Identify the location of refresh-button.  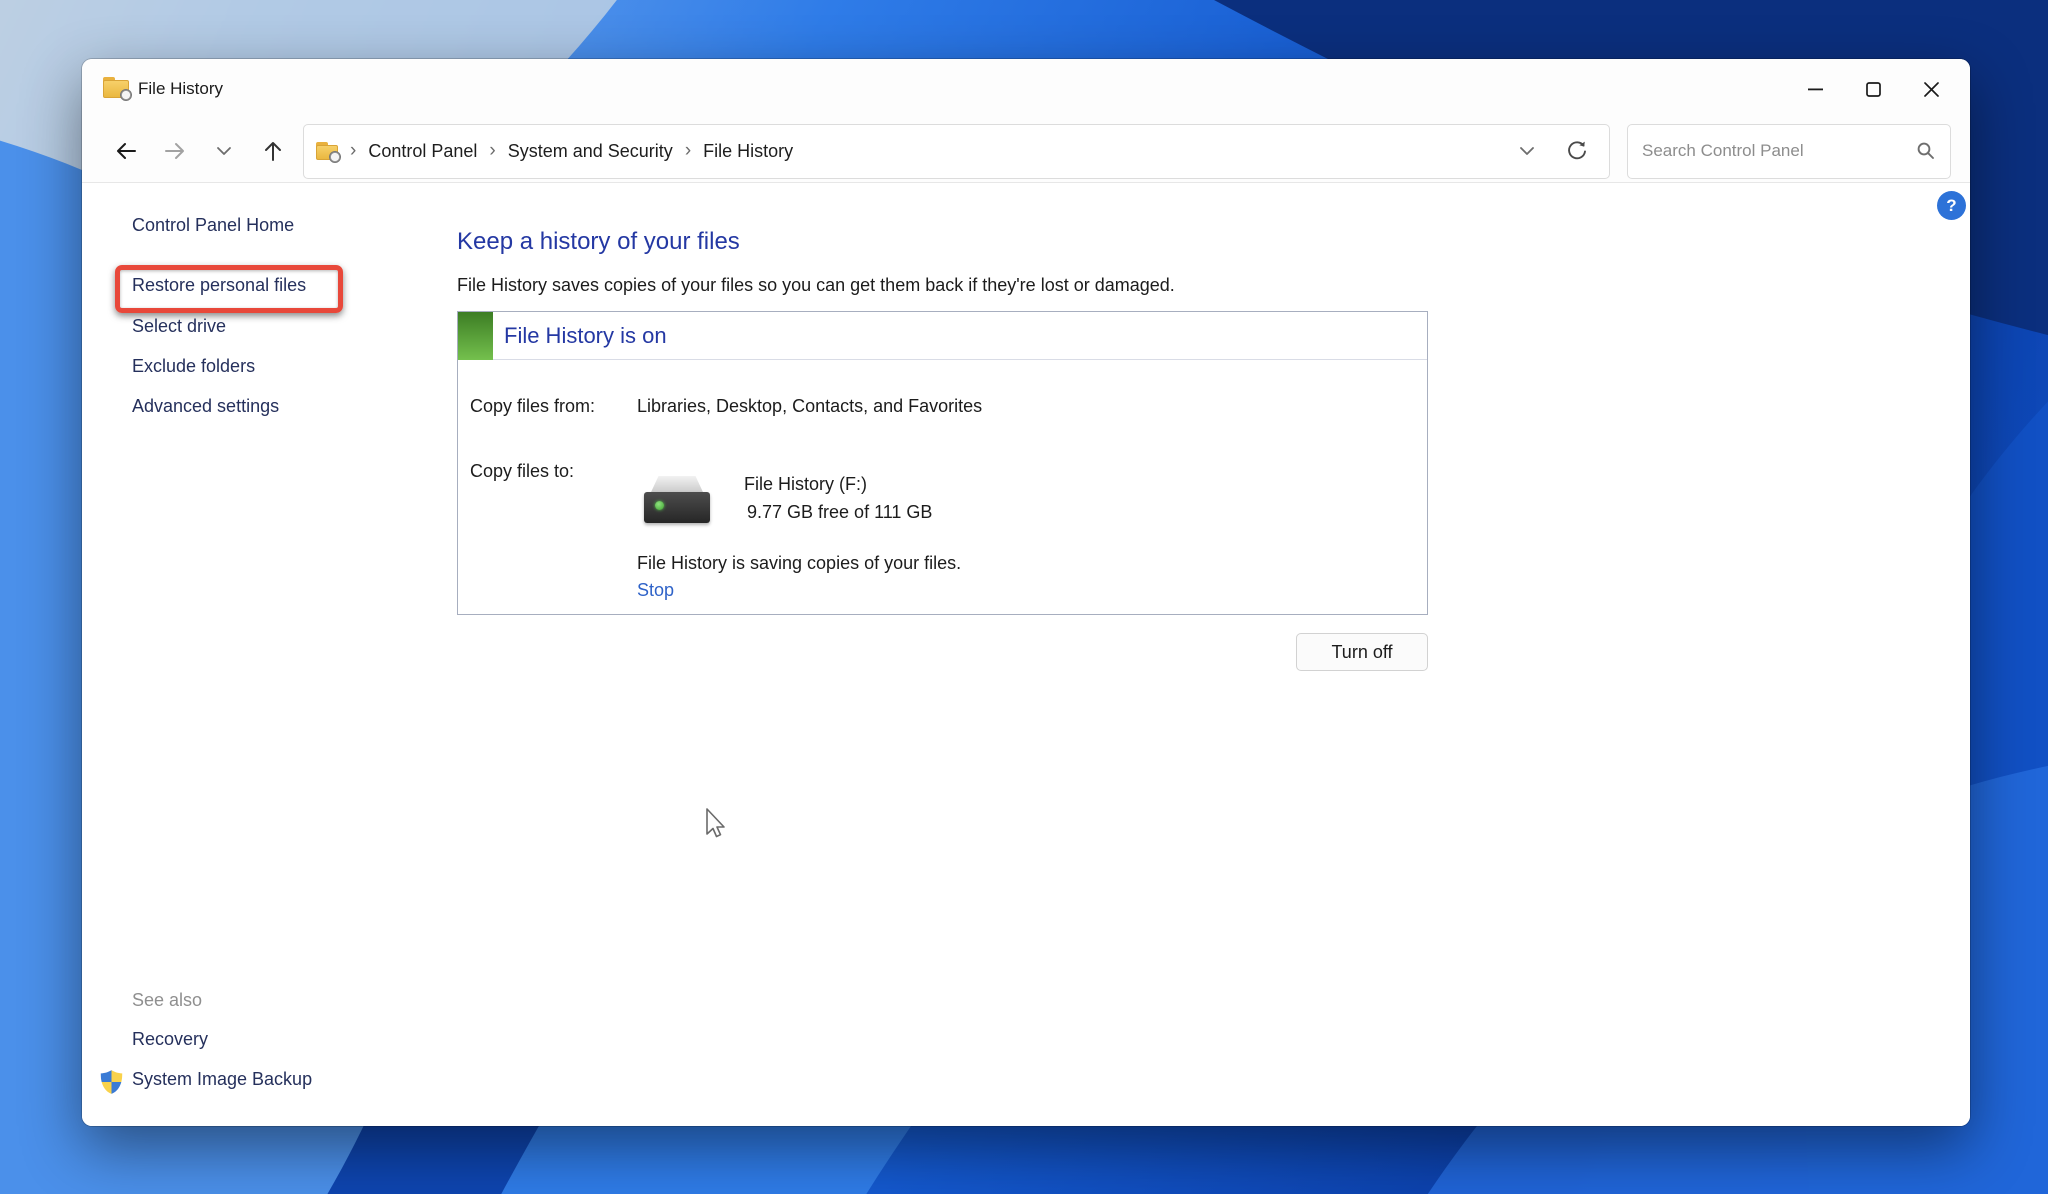
(1577, 151).